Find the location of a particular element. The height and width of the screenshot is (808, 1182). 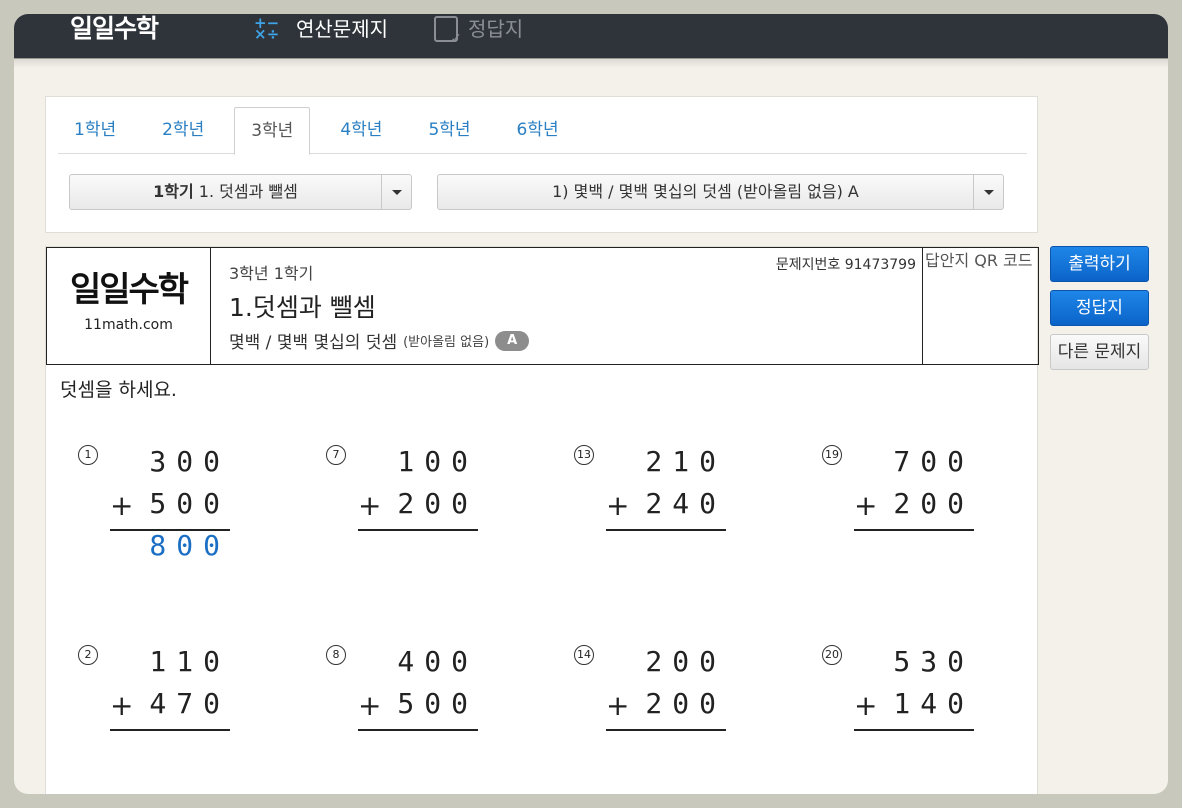

type-select-text: 1) 몇백 / 몇백 몇십의 덧셈 (받아올림 없음) A is located at coordinates (705, 191).